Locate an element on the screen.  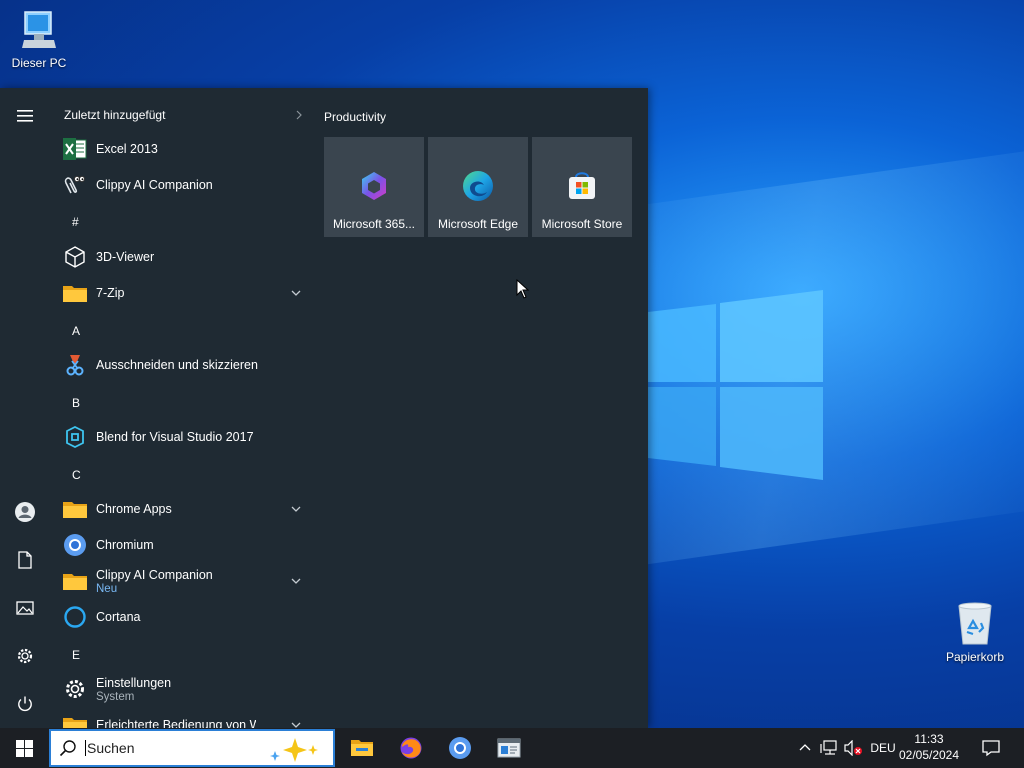
group-letter: E is located at coordinates (76, 655).